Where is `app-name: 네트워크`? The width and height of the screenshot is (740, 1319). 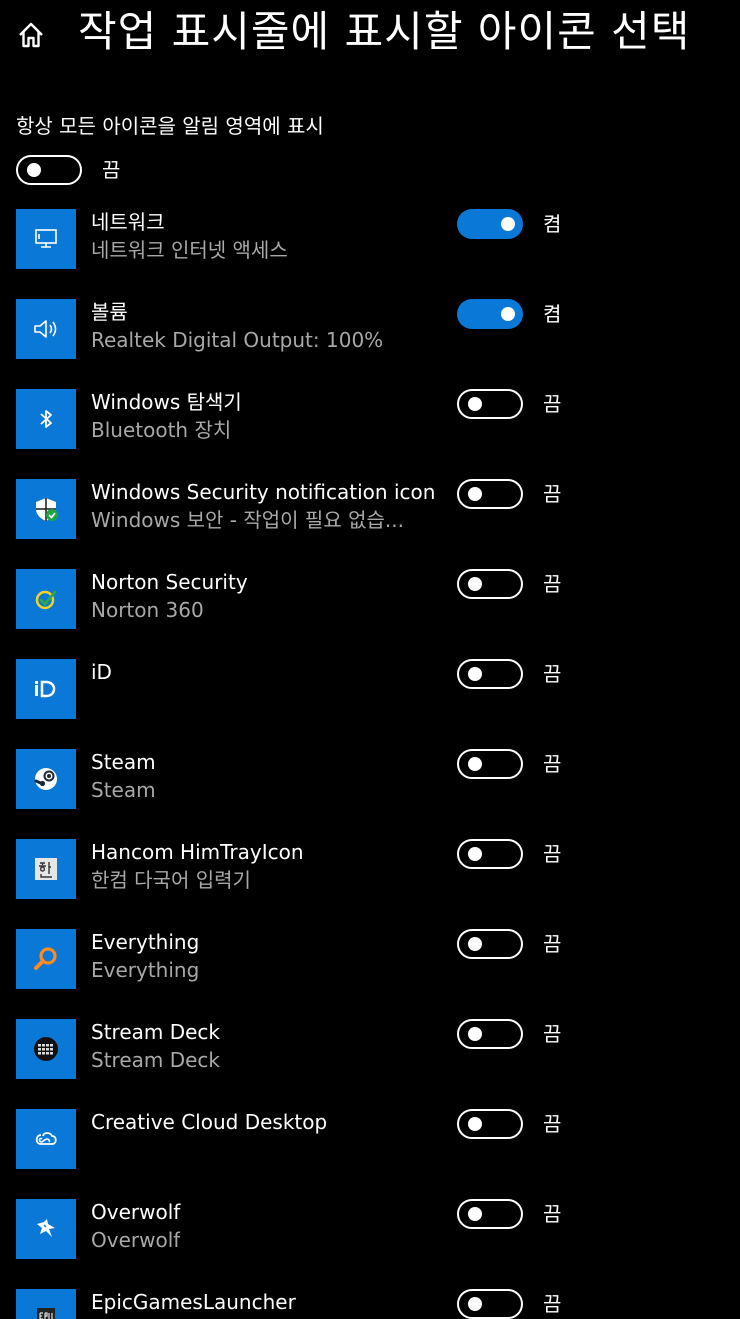
app-name: 네트워크 is located at coordinates (128, 222).